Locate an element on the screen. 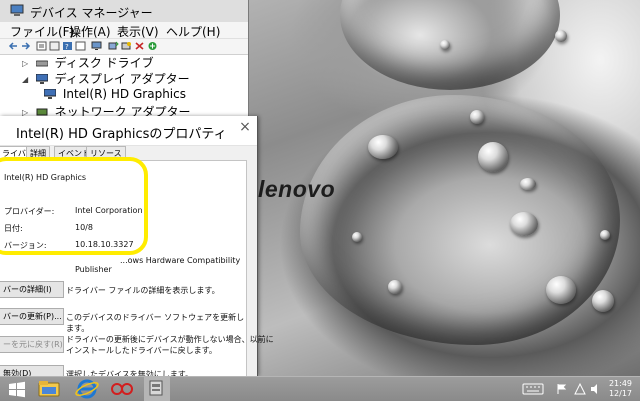  version-value: 10.18.10.3327 is located at coordinates (104, 244).